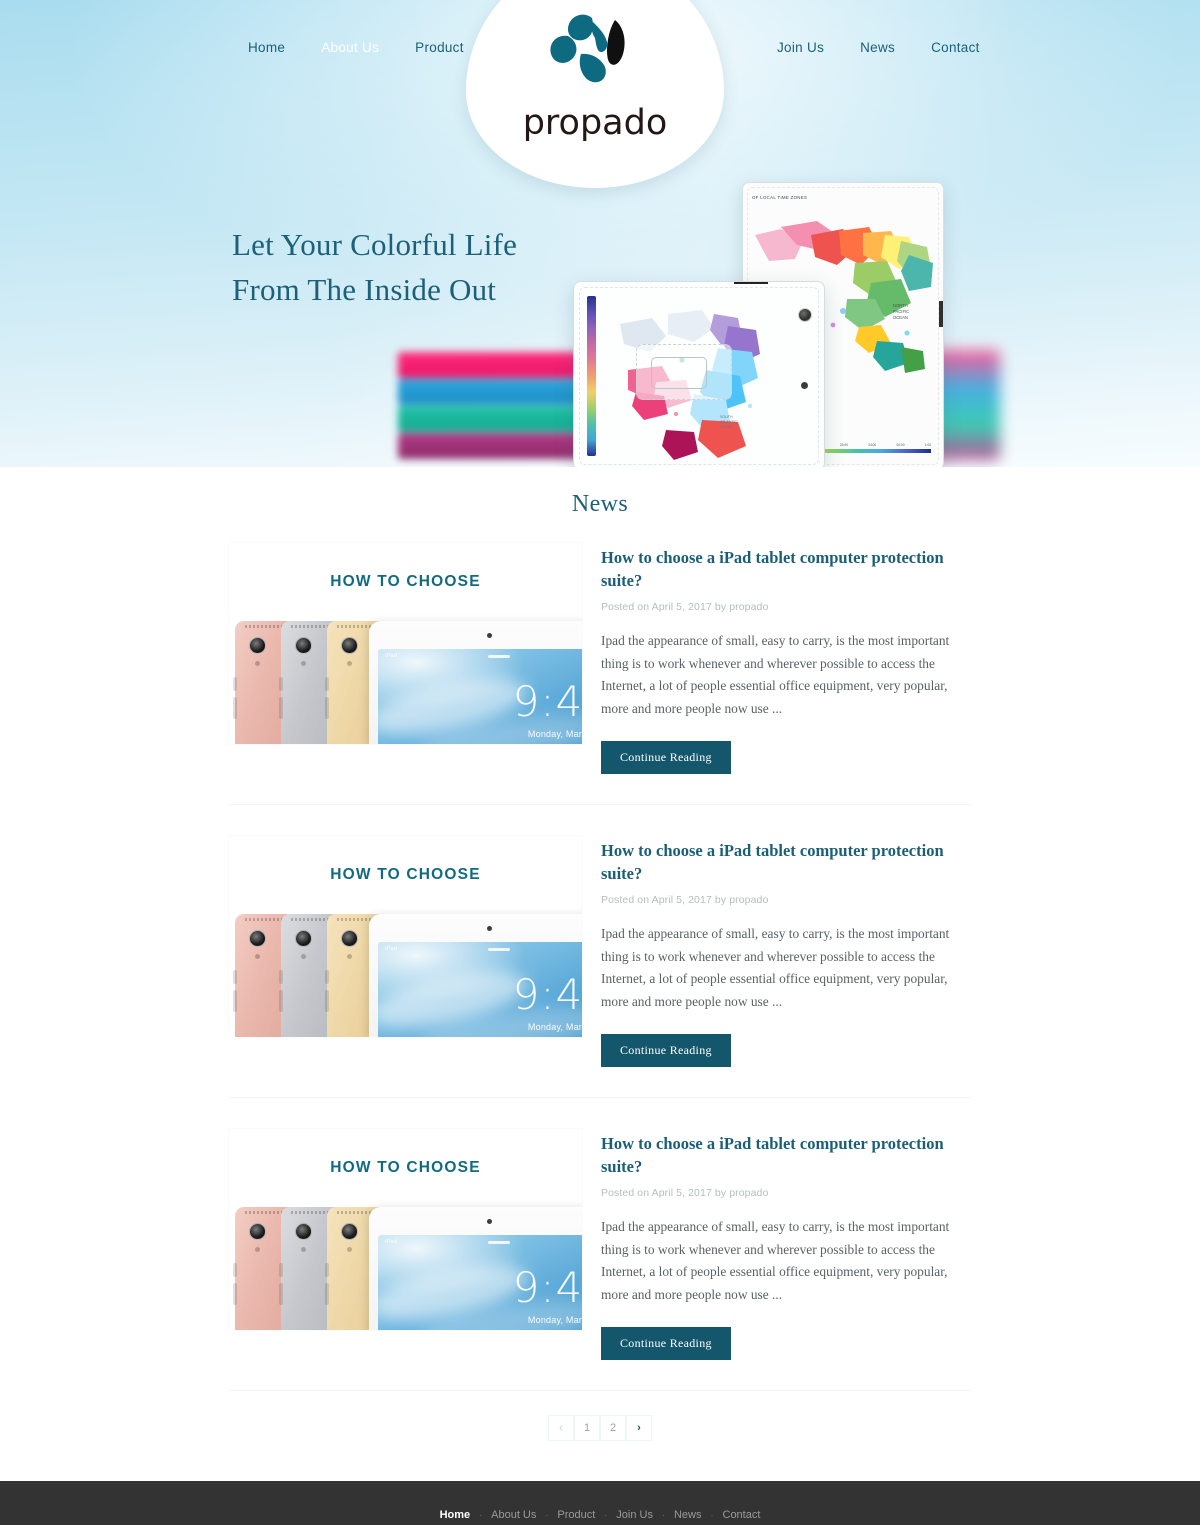 The image size is (1200, 1525). Describe the element at coordinates (489, 1221) in the screenshot. I see `front-camera-icon` at that location.